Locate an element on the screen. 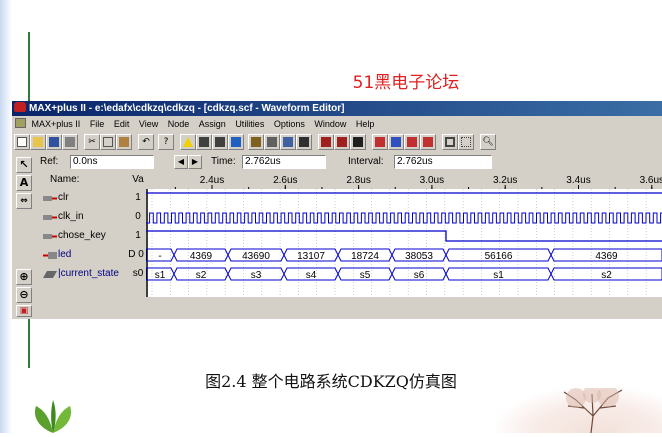 The image size is (662, 437). fit-window-icon: ▣ is located at coordinates (24, 311).